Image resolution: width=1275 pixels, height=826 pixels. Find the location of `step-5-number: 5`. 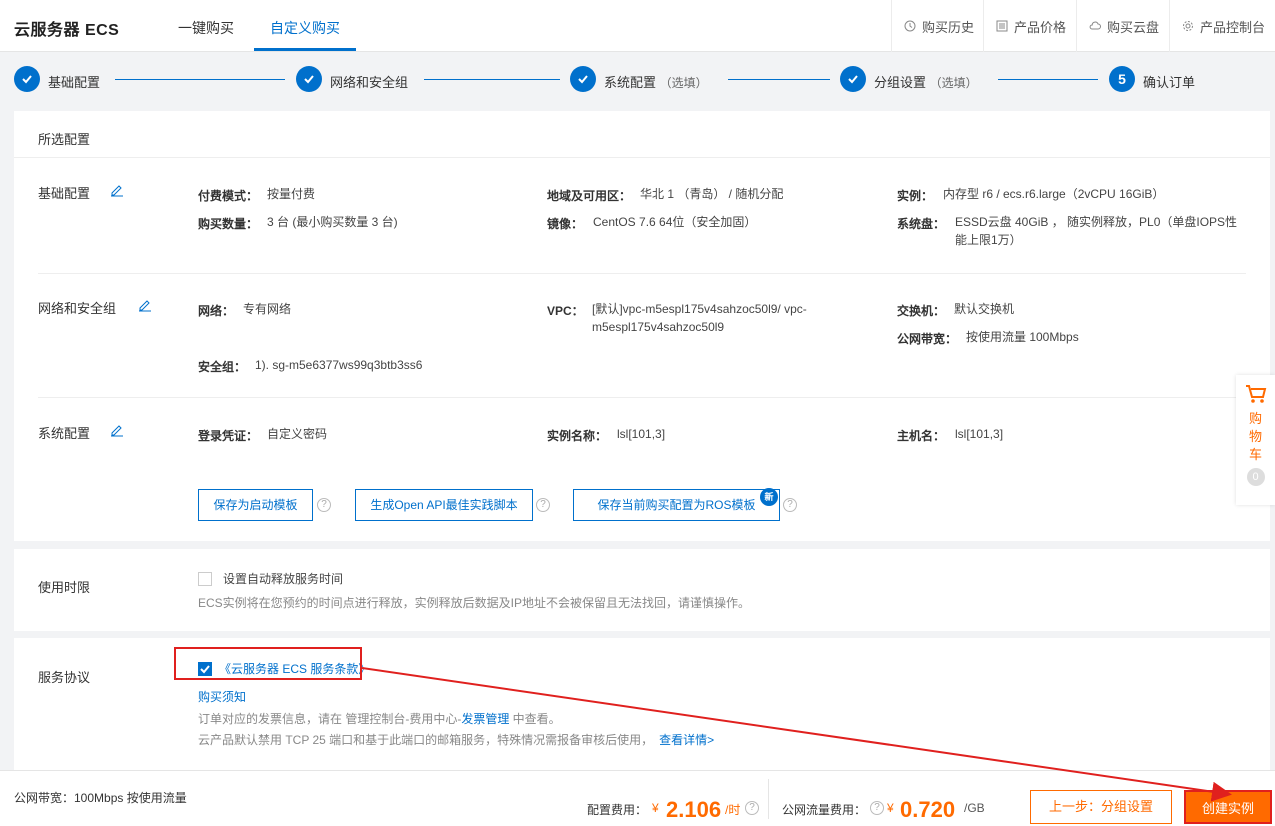

step-5-number: 5 is located at coordinates (1122, 79).